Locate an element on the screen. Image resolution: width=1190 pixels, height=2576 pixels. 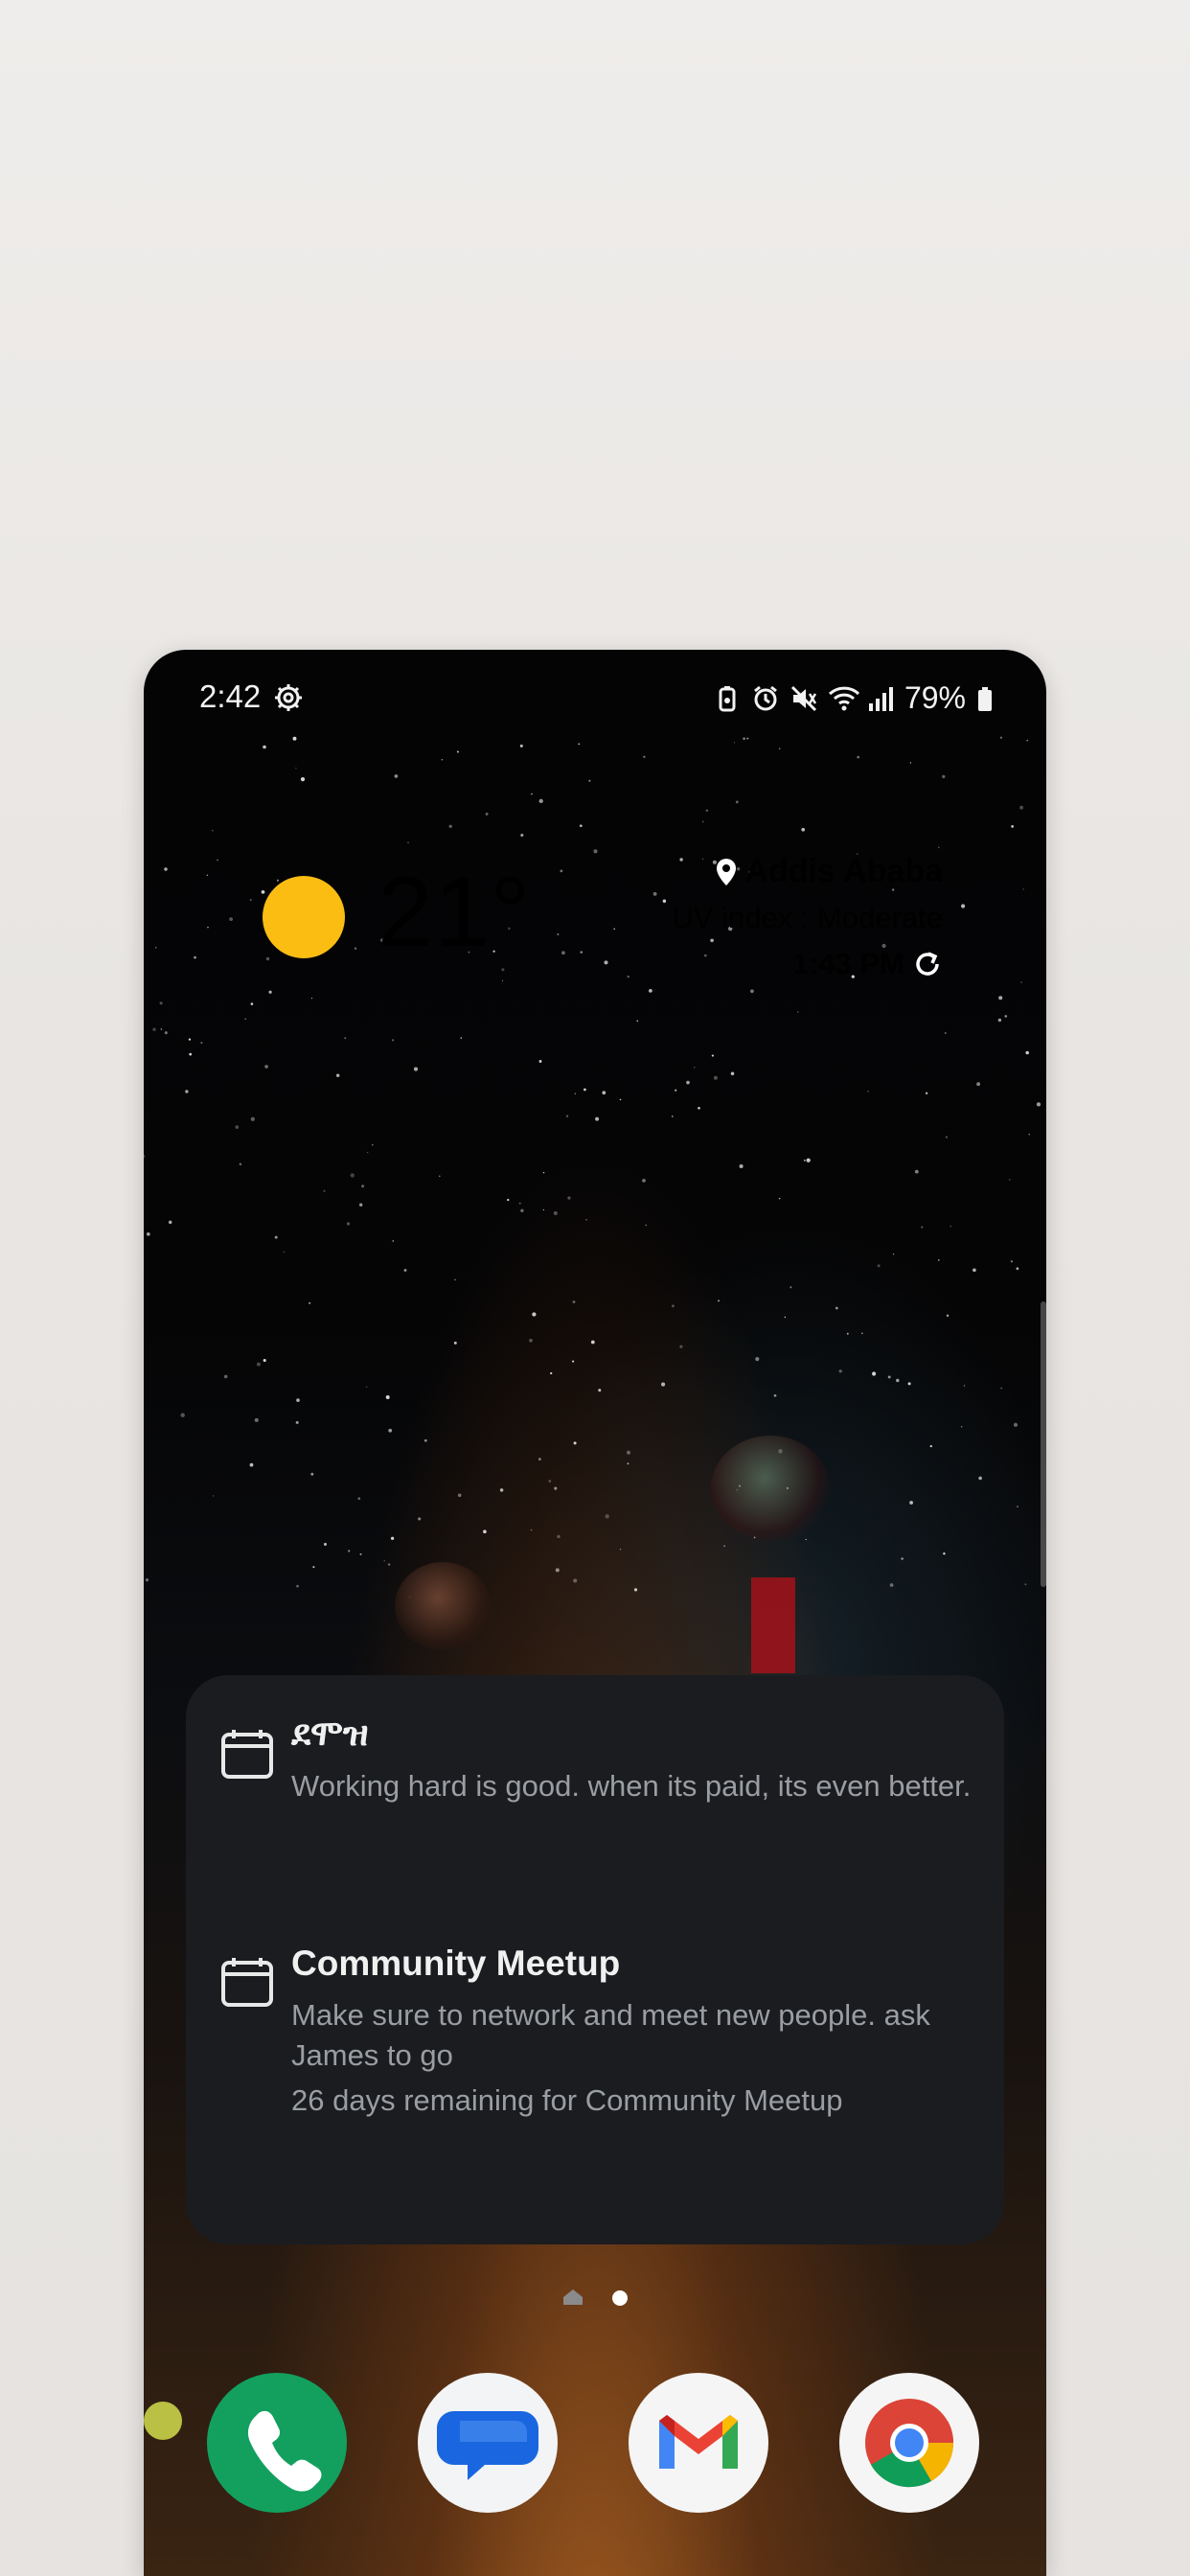
wind-chime-decoration is located at coordinates (771, 1488).